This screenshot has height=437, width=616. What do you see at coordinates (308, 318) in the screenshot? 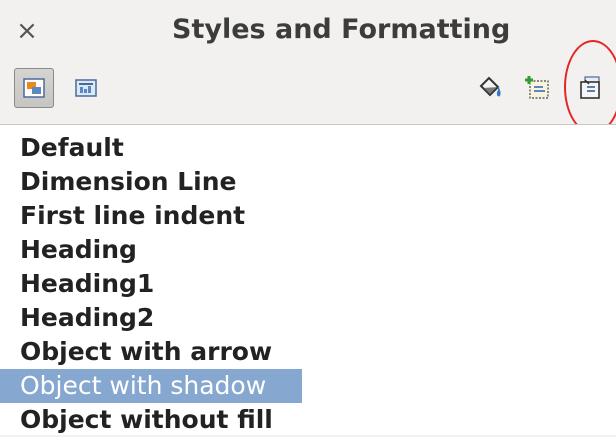
I see `list-item: Heading2` at bounding box center [308, 318].